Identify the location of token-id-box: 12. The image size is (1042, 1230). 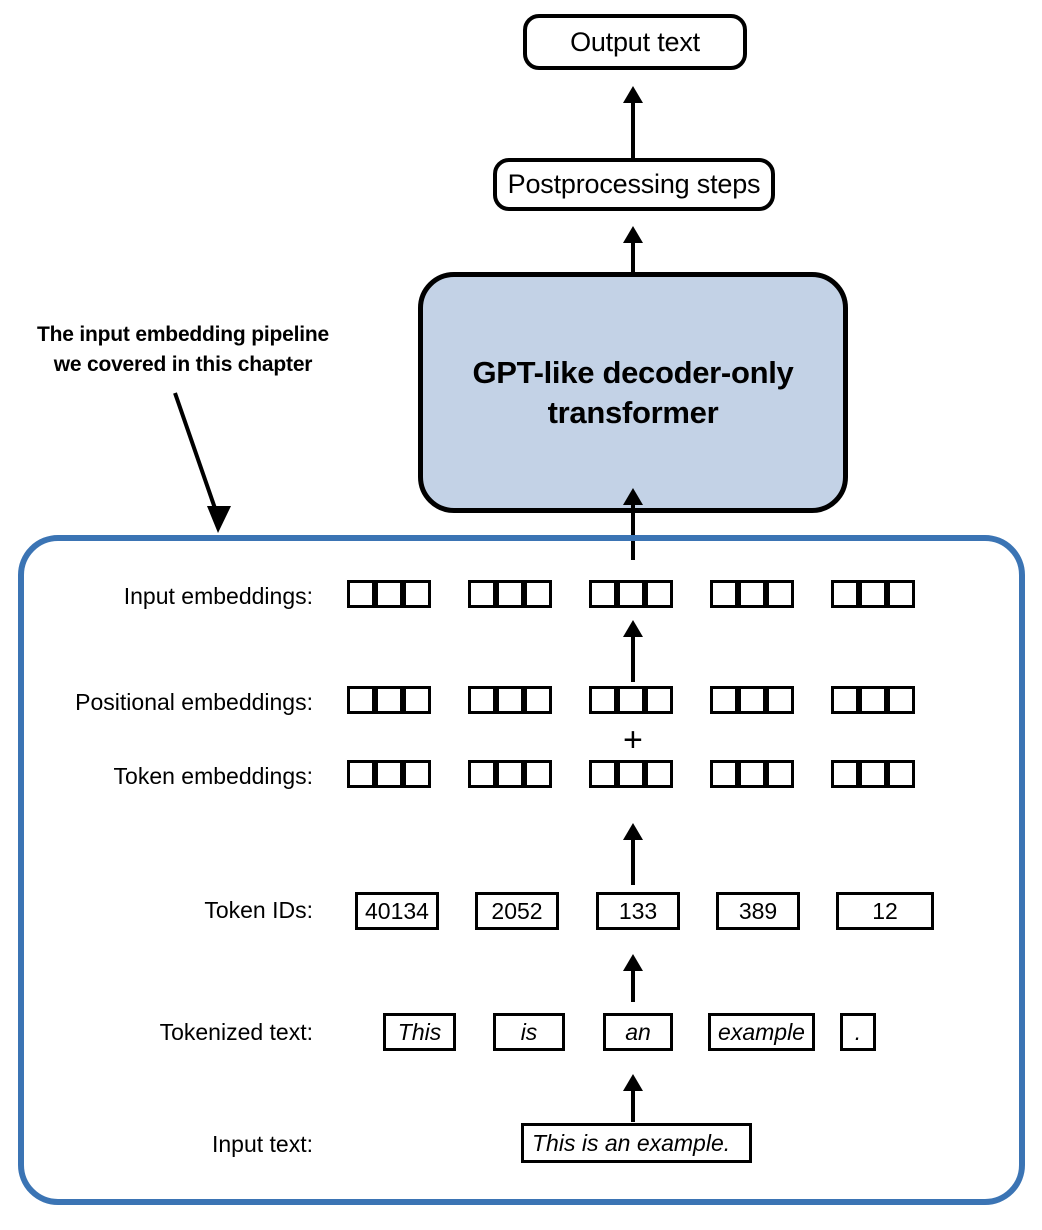
(885, 911).